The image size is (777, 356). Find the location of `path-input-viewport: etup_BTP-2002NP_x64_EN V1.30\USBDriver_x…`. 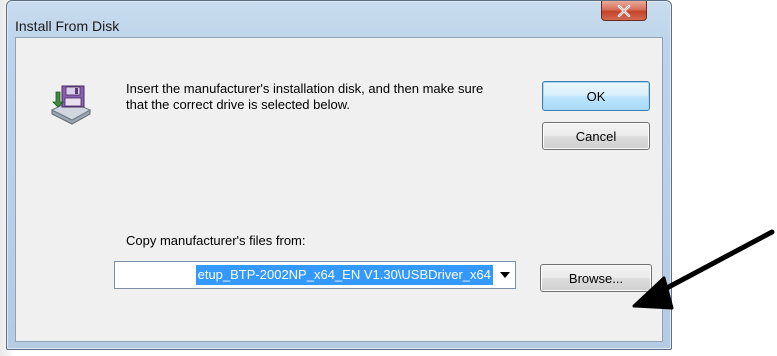

path-input-viewport: etup_BTP-2002NP_x64_EN V1.30\USBDriver_x… is located at coordinates (305, 275).